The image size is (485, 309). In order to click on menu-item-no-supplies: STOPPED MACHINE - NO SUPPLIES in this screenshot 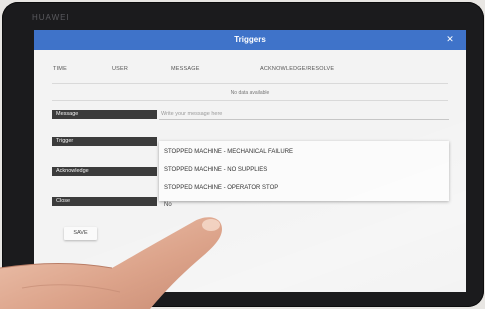, I will do `click(215, 170)`.